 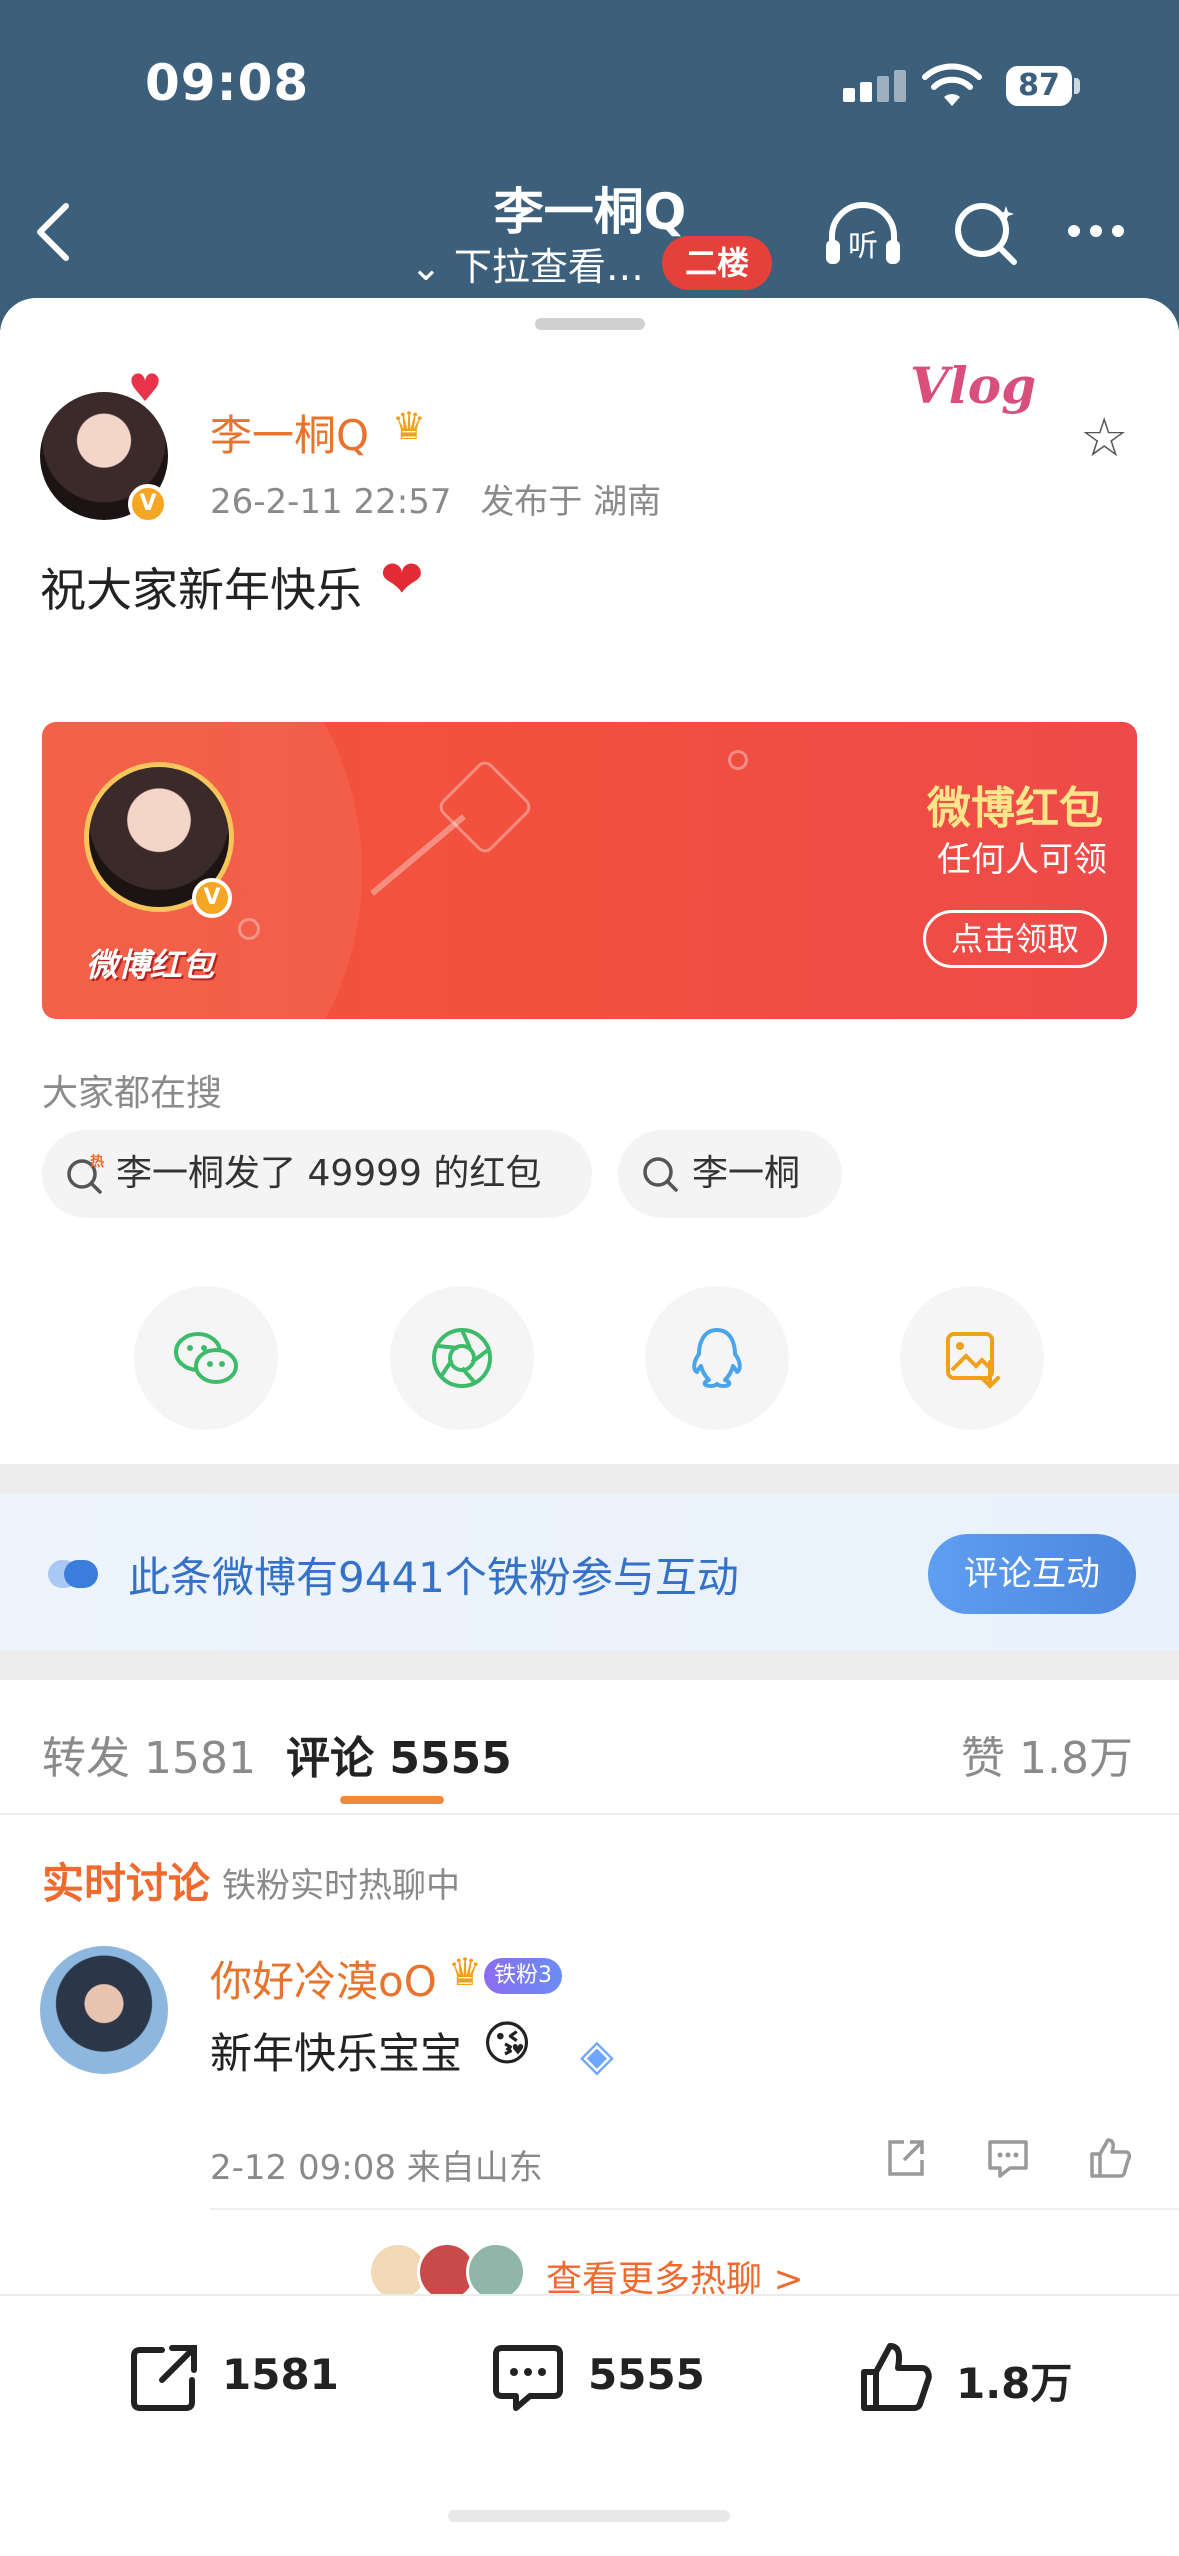 What do you see at coordinates (523, 1976) in the screenshot?
I see `fan-level-badge: 铁粉3` at bounding box center [523, 1976].